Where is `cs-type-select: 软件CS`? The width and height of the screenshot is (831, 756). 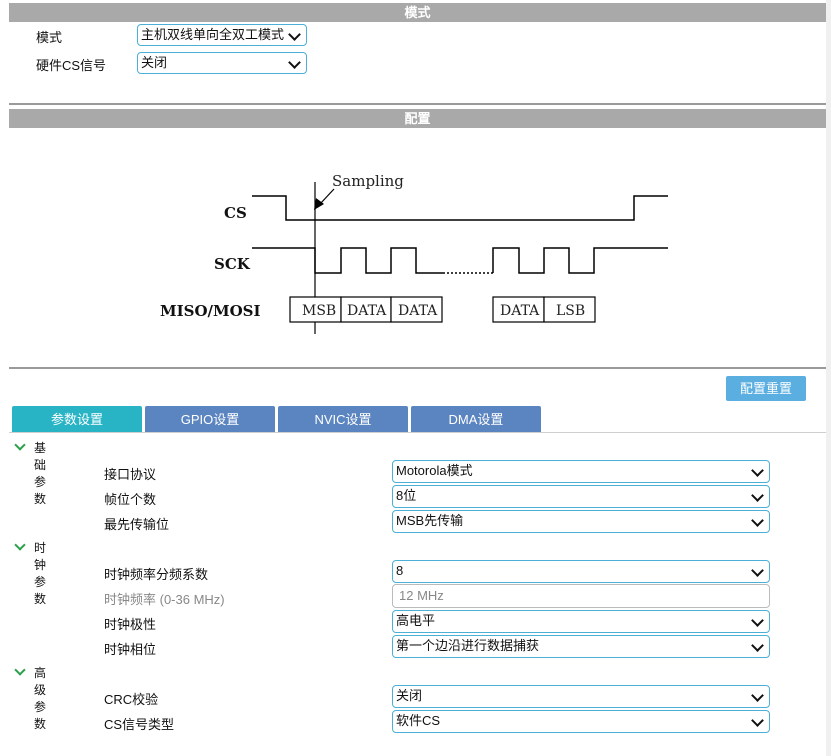
cs-type-select: 软件CS is located at coordinates (581, 721).